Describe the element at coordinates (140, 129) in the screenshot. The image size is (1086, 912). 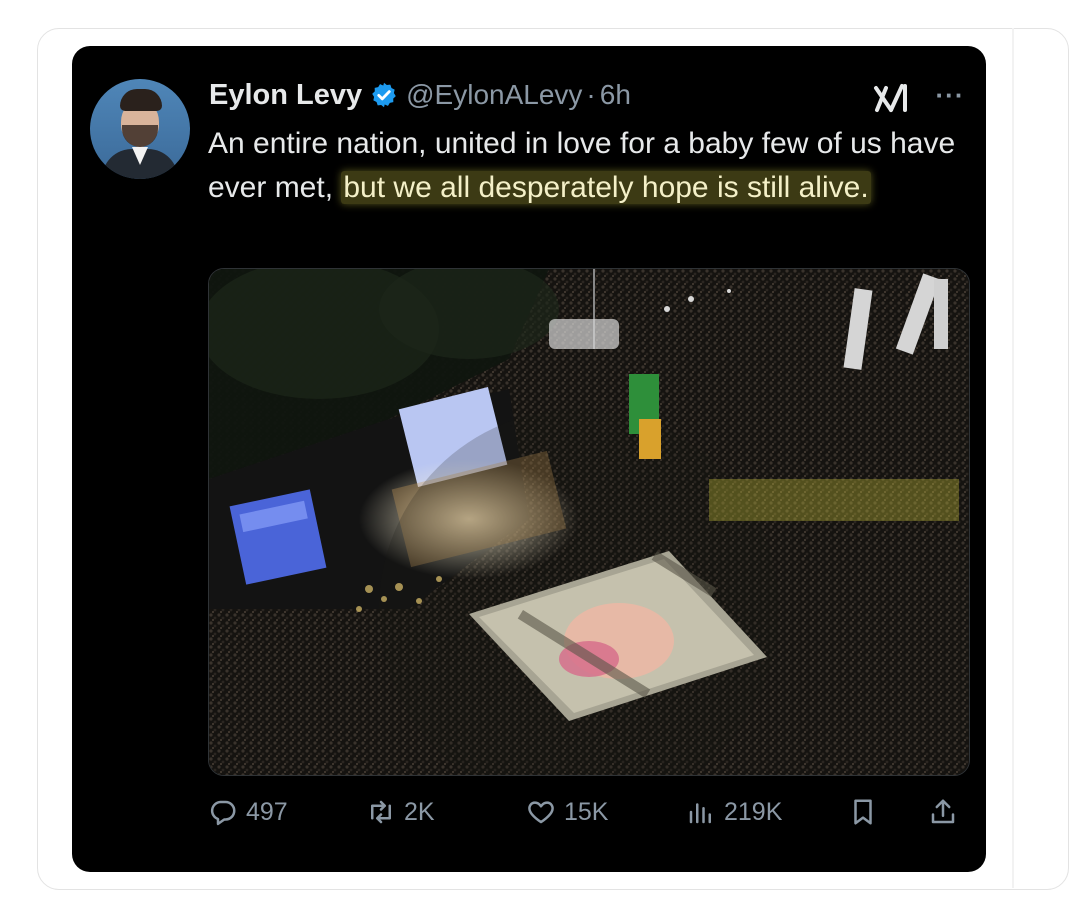
I see `avatar` at that location.